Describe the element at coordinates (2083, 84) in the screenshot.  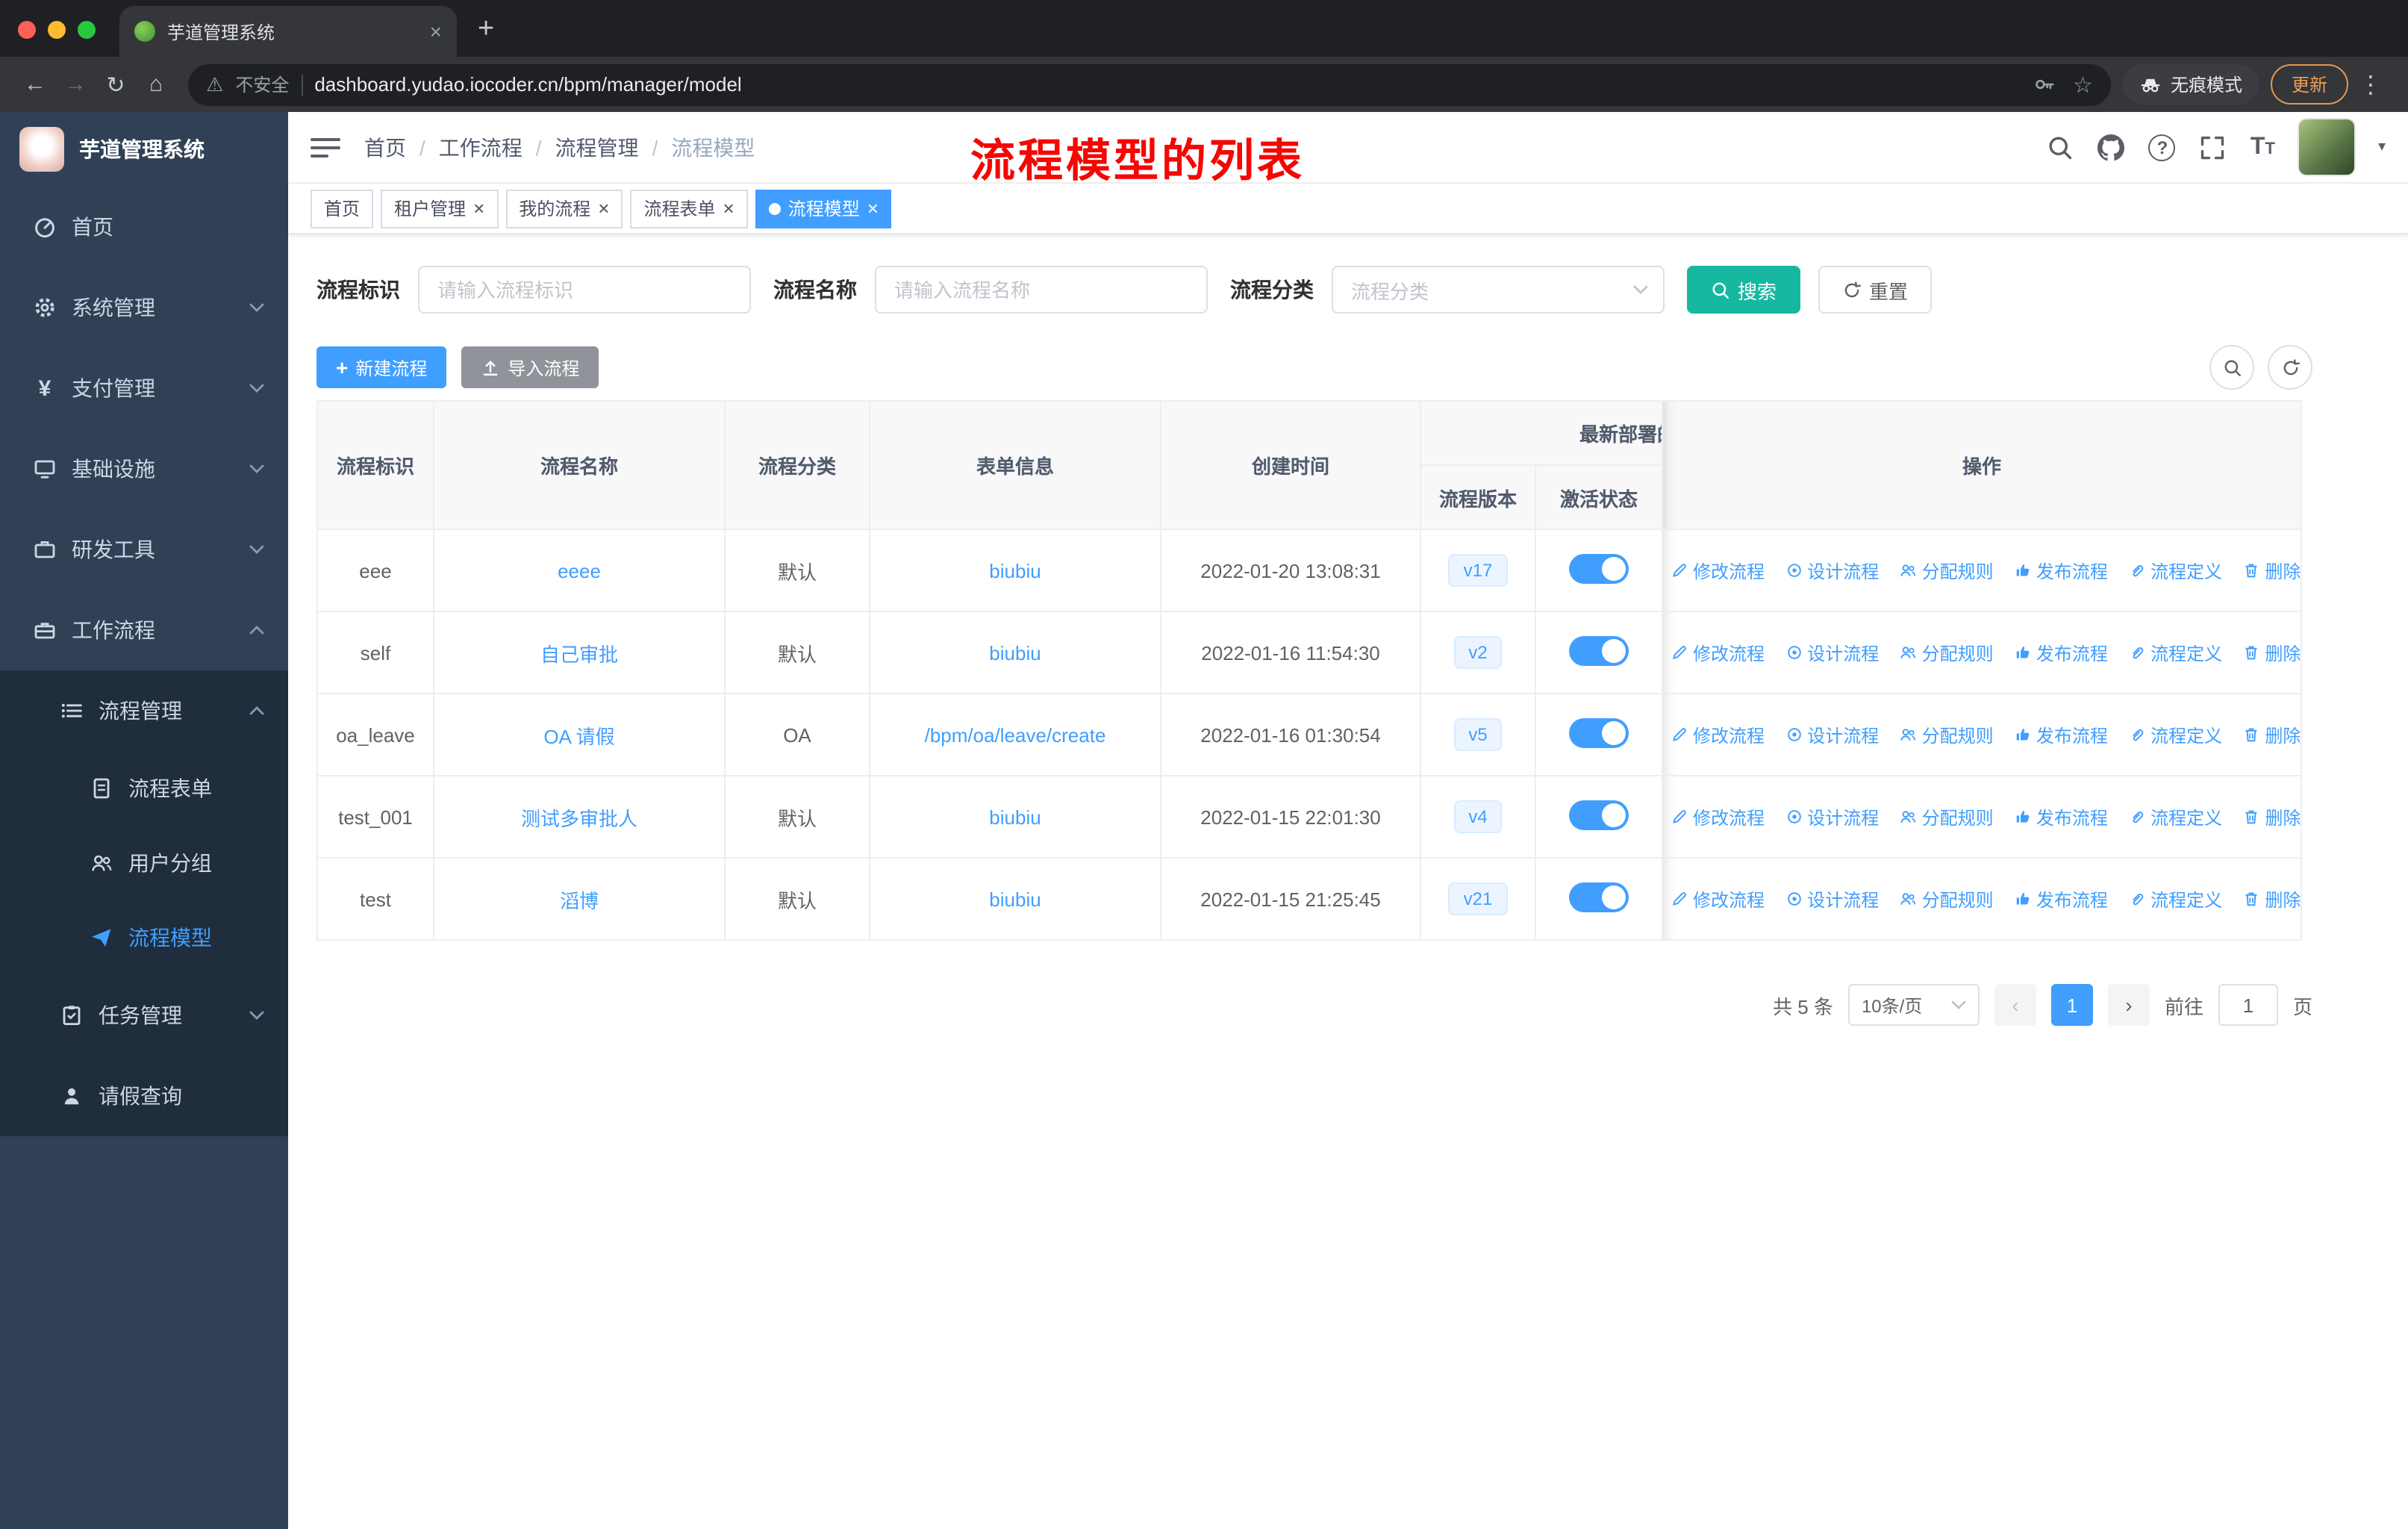
I see `bookmark-star-icon: ☆` at that location.